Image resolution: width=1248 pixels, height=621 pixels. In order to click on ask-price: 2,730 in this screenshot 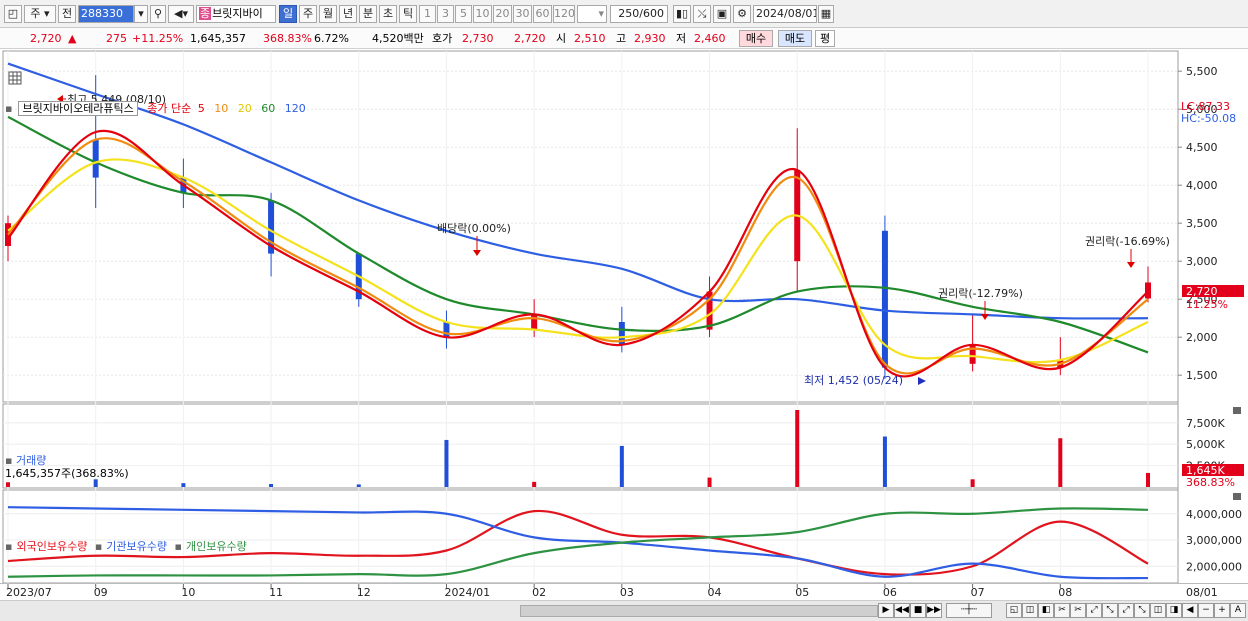, I will do `click(478, 38)`.